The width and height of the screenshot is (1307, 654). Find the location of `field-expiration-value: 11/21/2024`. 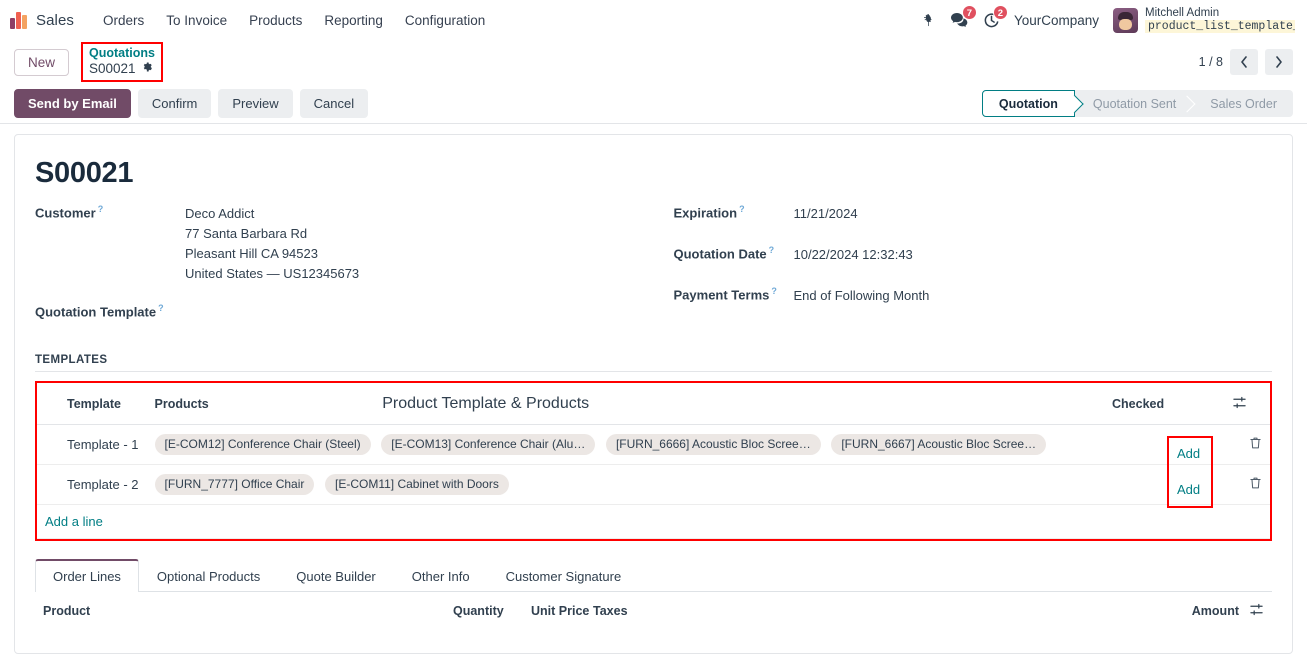

field-expiration-value: 11/21/2024 is located at coordinates (826, 214).